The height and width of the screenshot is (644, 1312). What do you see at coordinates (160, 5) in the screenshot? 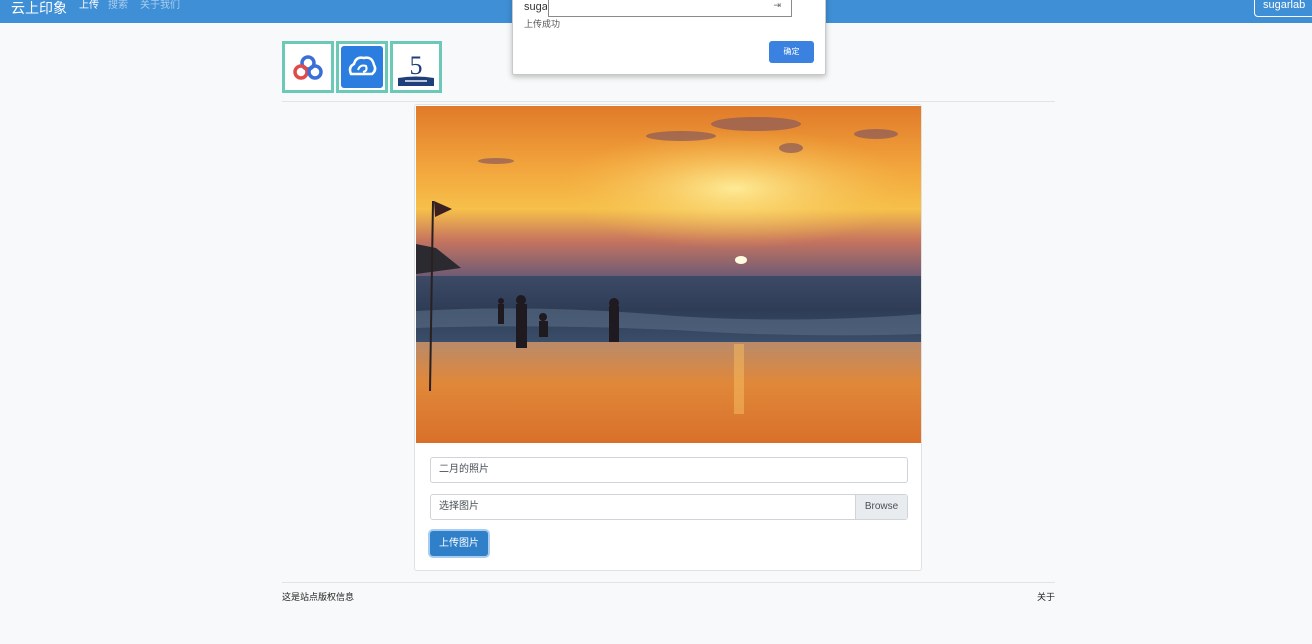
I see `nav-about: 关于我们` at bounding box center [160, 5].